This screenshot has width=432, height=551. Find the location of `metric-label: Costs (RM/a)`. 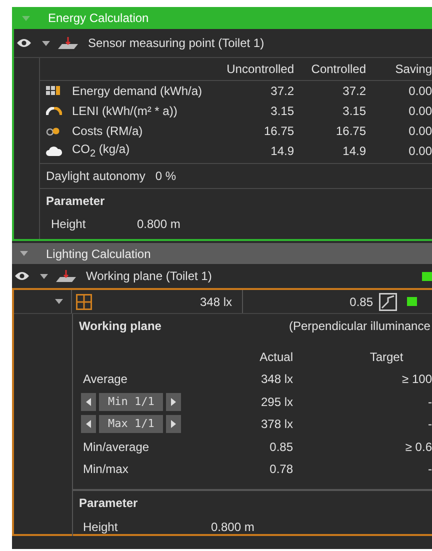

metric-label: Costs (RM/a) is located at coordinates (108, 131).